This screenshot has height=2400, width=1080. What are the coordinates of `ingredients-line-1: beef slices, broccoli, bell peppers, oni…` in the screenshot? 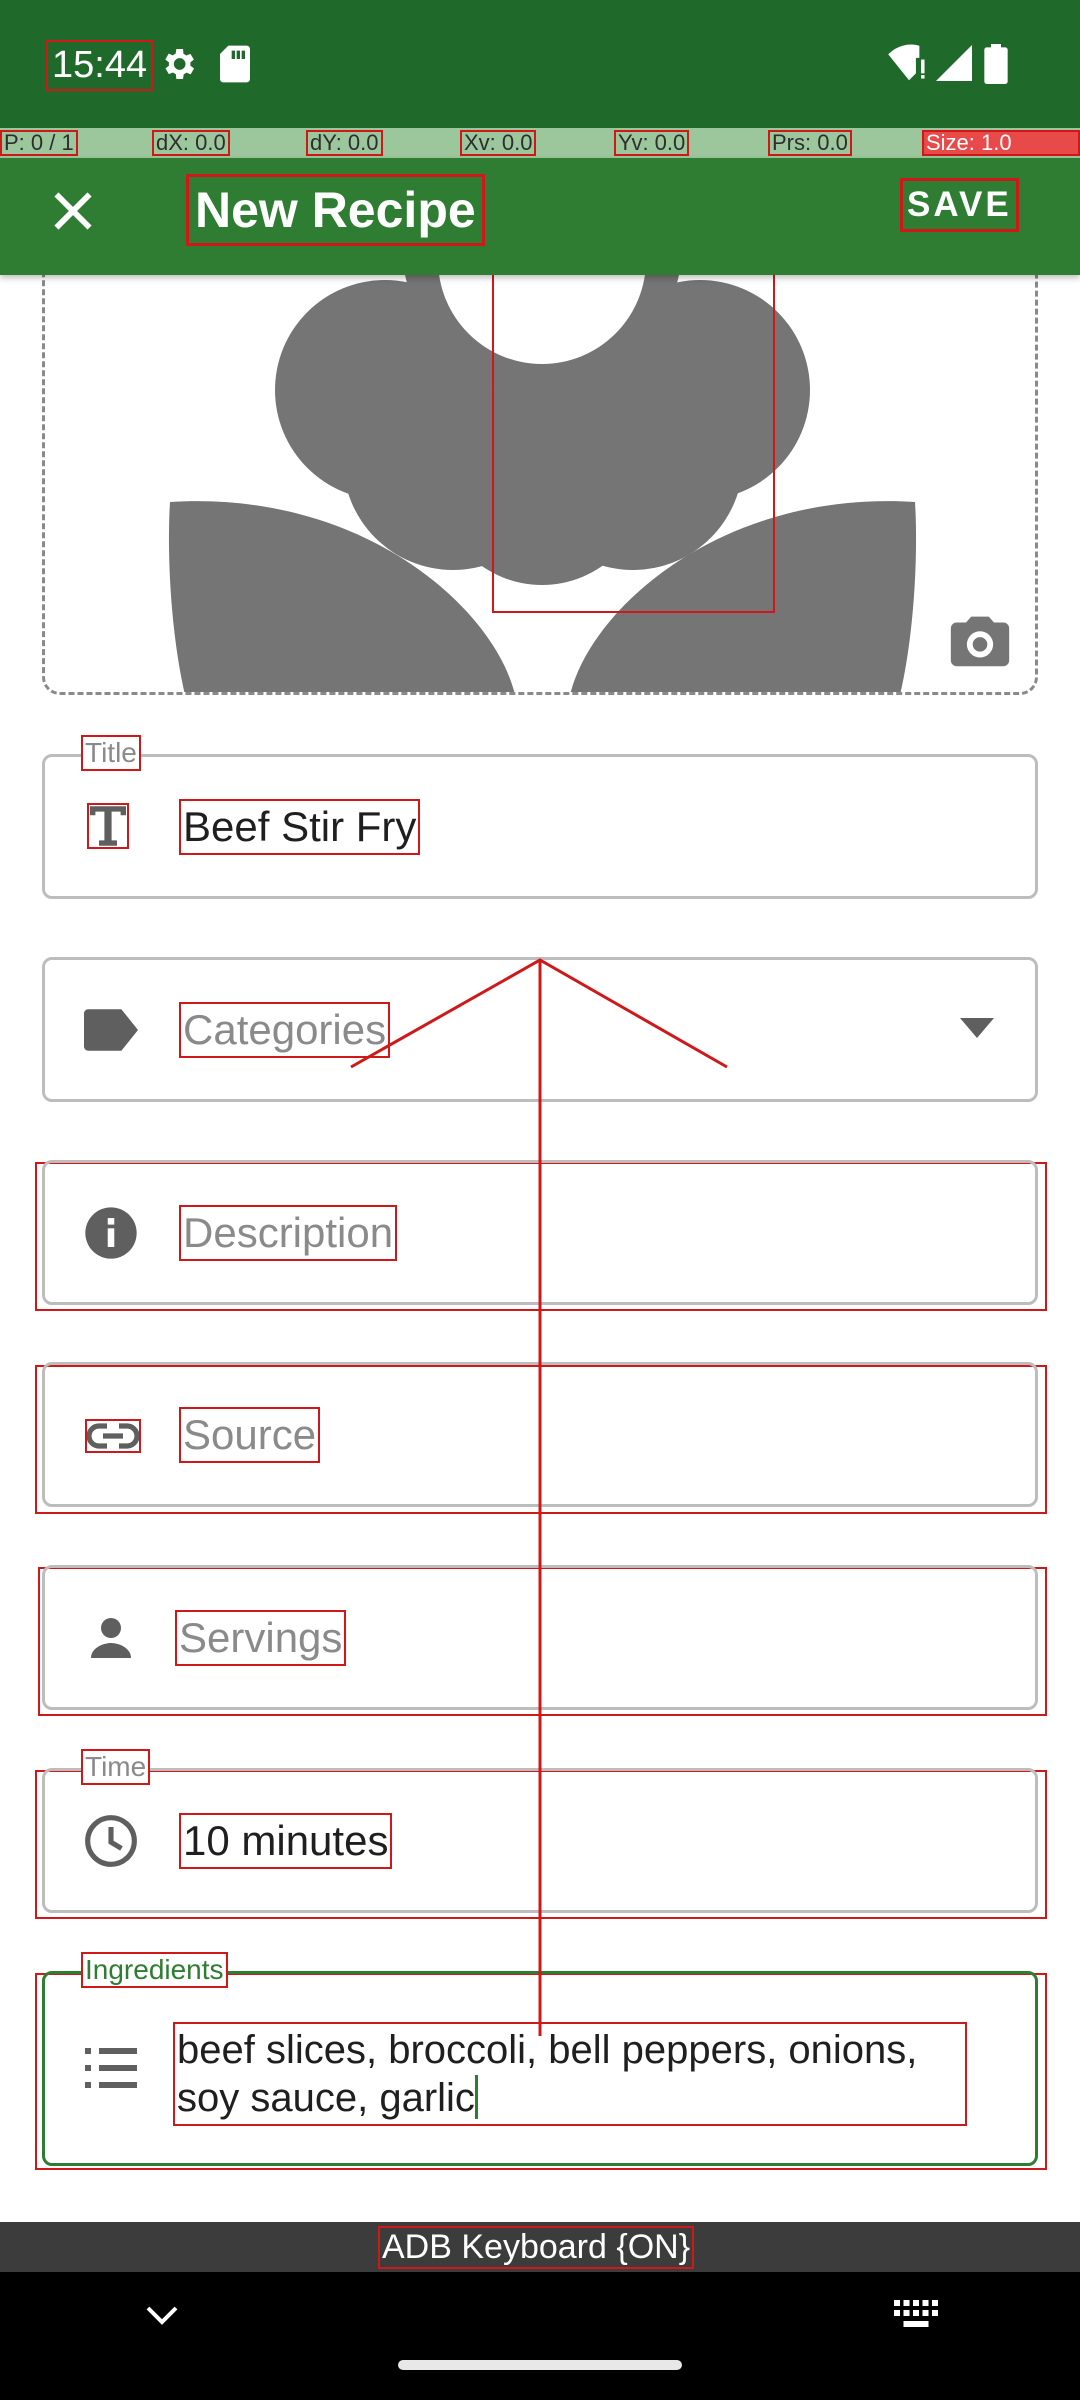 It's located at (547, 2050).